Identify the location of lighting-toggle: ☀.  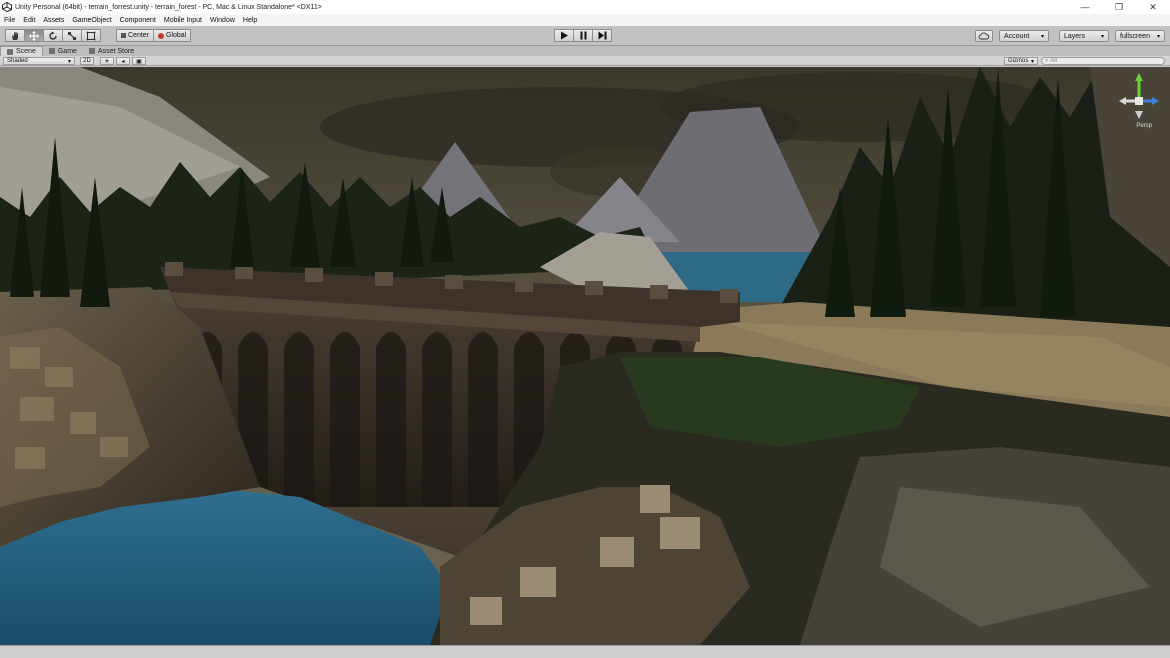
(107, 61).